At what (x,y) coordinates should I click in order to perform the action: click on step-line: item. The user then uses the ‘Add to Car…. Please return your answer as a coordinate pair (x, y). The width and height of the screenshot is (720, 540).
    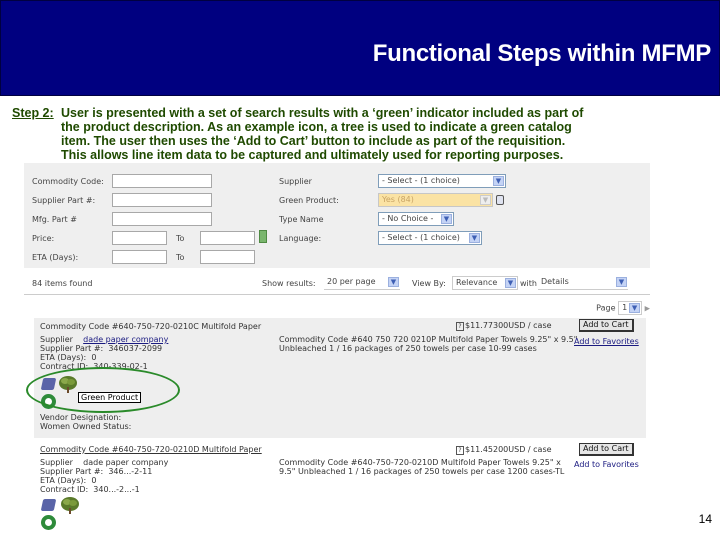
    Looking at the image, I should click on (313, 141).